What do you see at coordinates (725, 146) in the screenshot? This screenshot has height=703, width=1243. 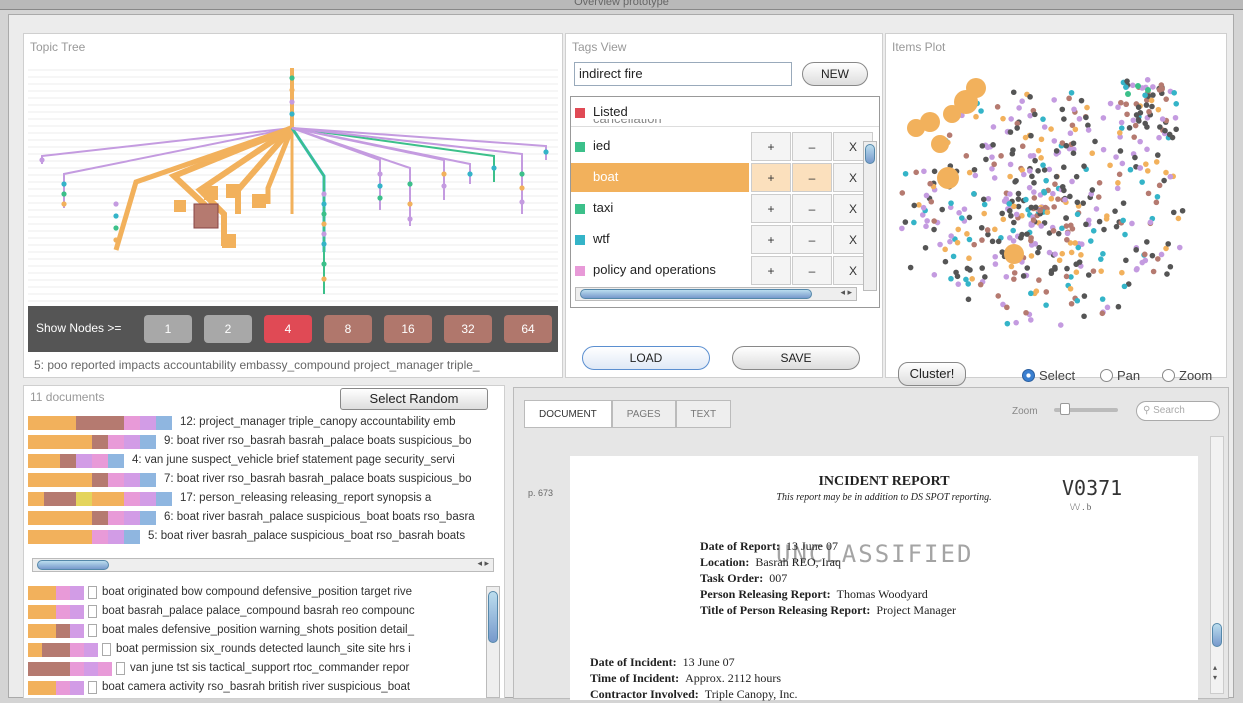 I see `tag-row: ied + – X` at bounding box center [725, 146].